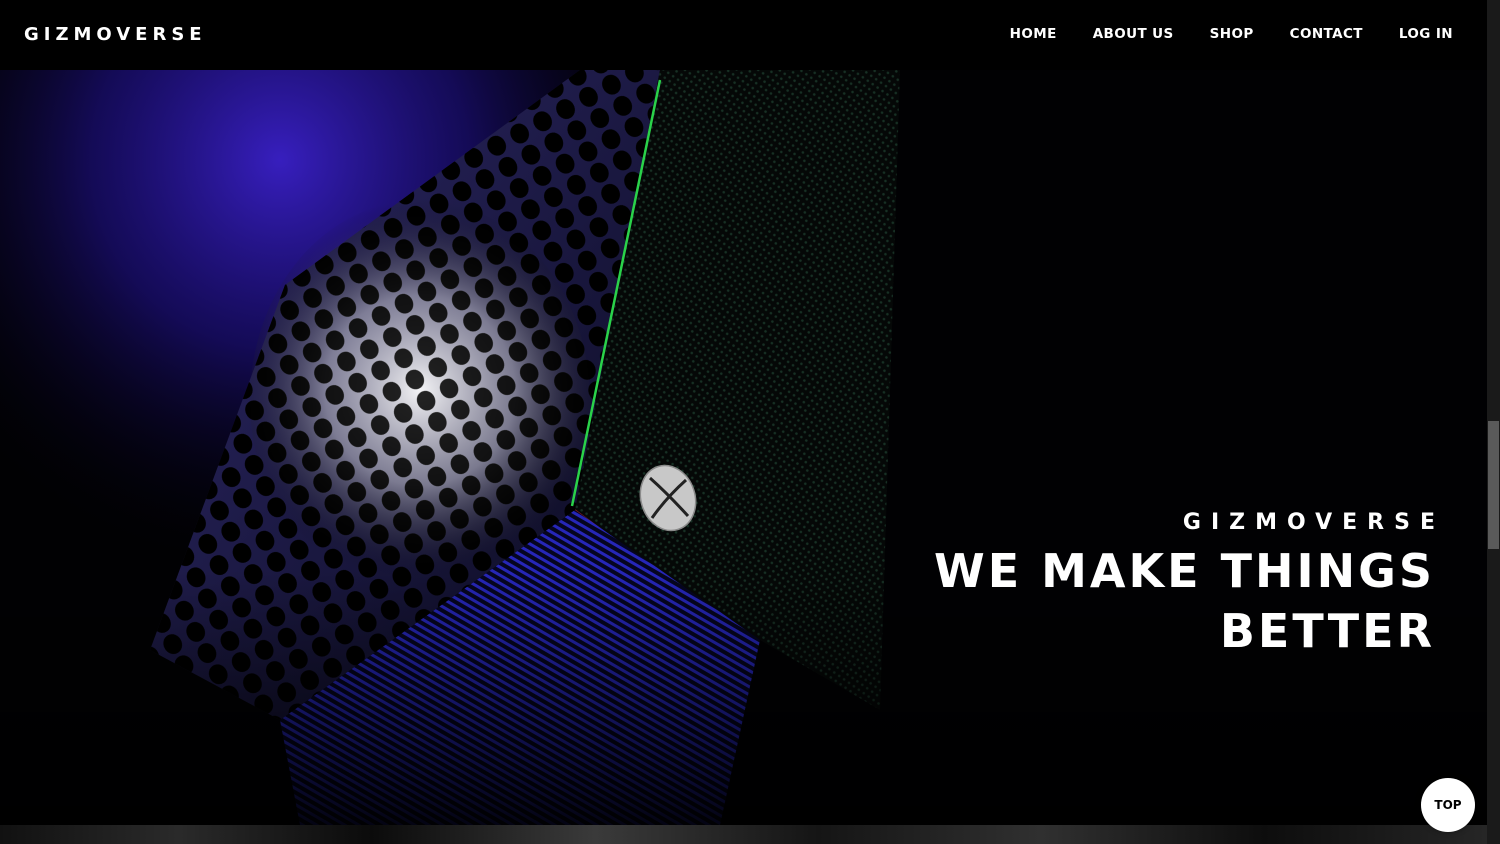 This screenshot has width=1500, height=844. I want to click on site-logo: GIZMOVERSE, so click(115, 34).